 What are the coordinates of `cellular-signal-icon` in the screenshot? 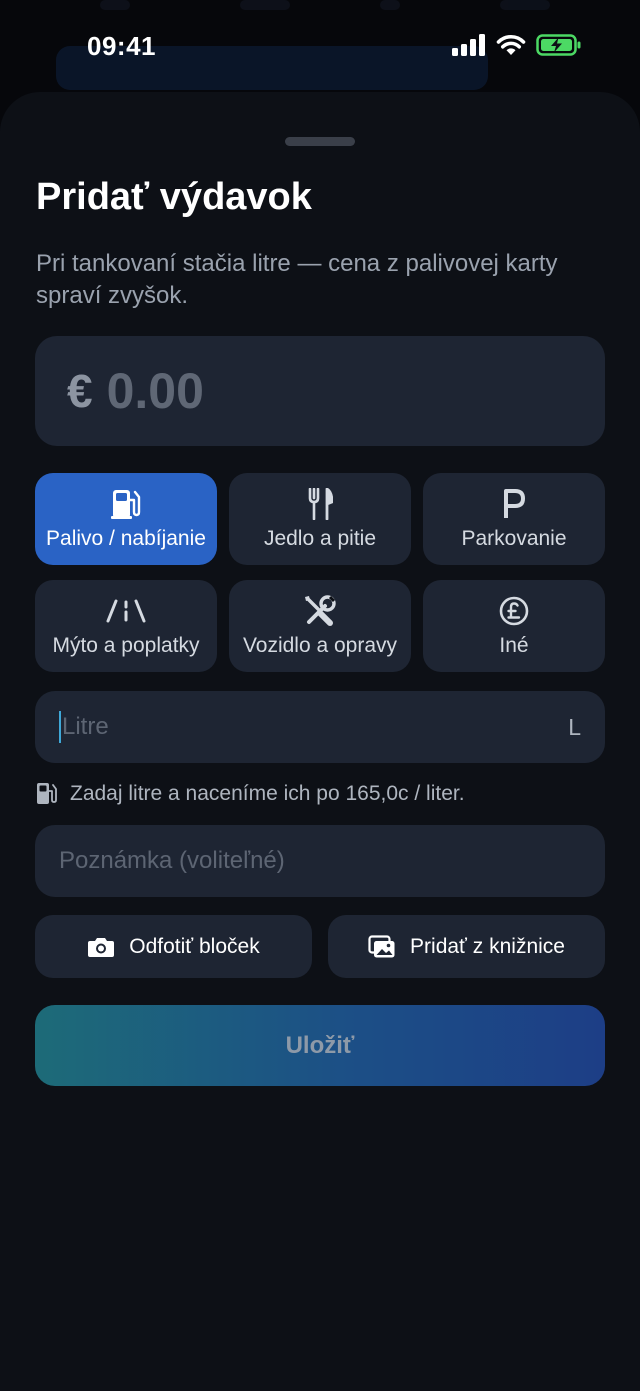 It's located at (468, 45).